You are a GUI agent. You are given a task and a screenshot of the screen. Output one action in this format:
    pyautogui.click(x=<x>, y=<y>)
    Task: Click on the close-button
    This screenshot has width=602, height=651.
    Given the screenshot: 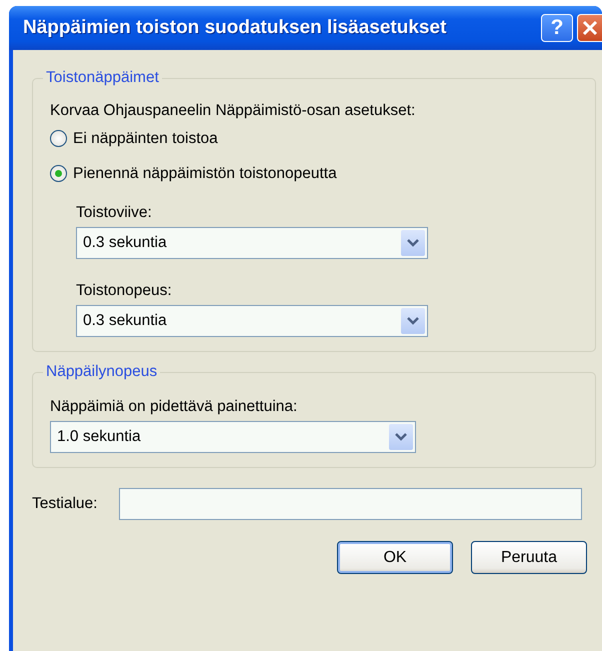 What is the action you would take?
    pyautogui.click(x=589, y=28)
    